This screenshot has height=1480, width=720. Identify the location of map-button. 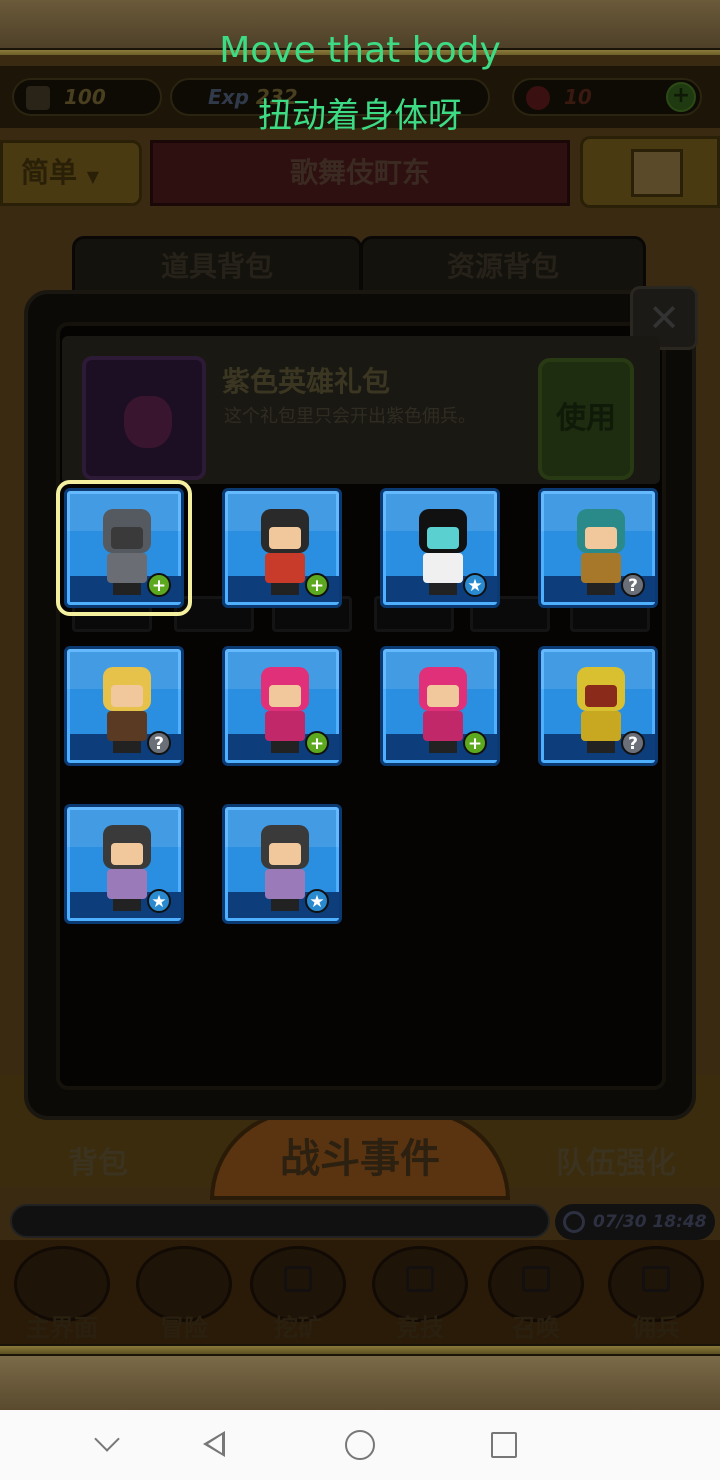
(650, 172).